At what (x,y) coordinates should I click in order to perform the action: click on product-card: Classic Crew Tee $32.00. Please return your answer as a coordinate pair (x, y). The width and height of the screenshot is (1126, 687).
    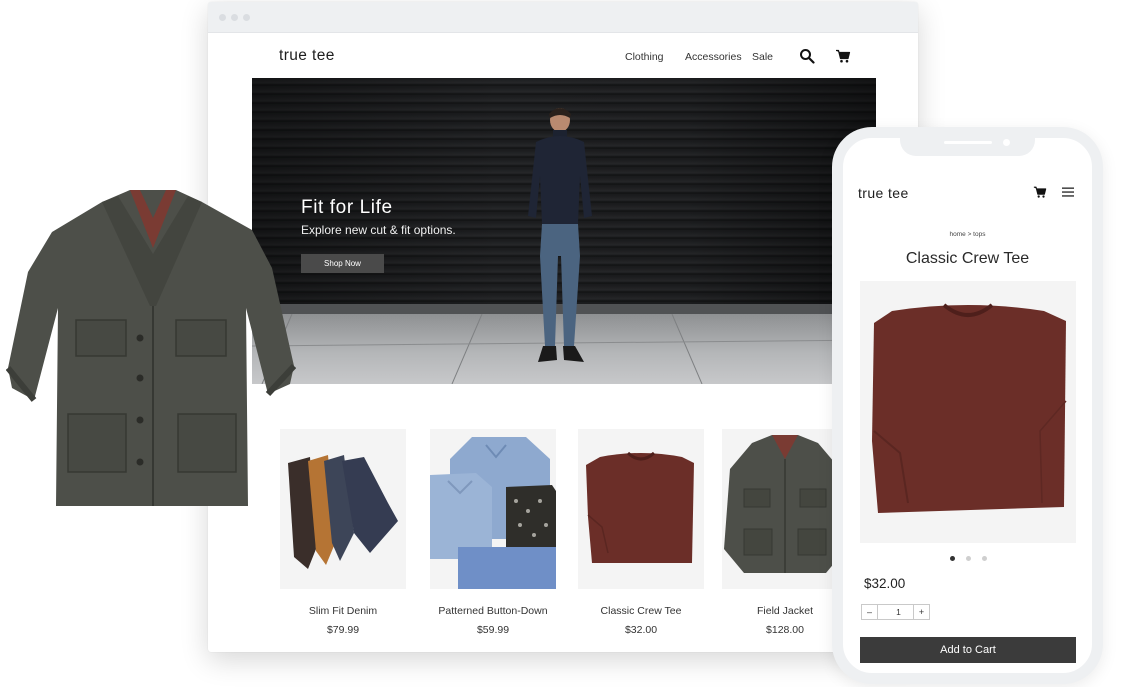
    Looking at the image, I should click on (641, 532).